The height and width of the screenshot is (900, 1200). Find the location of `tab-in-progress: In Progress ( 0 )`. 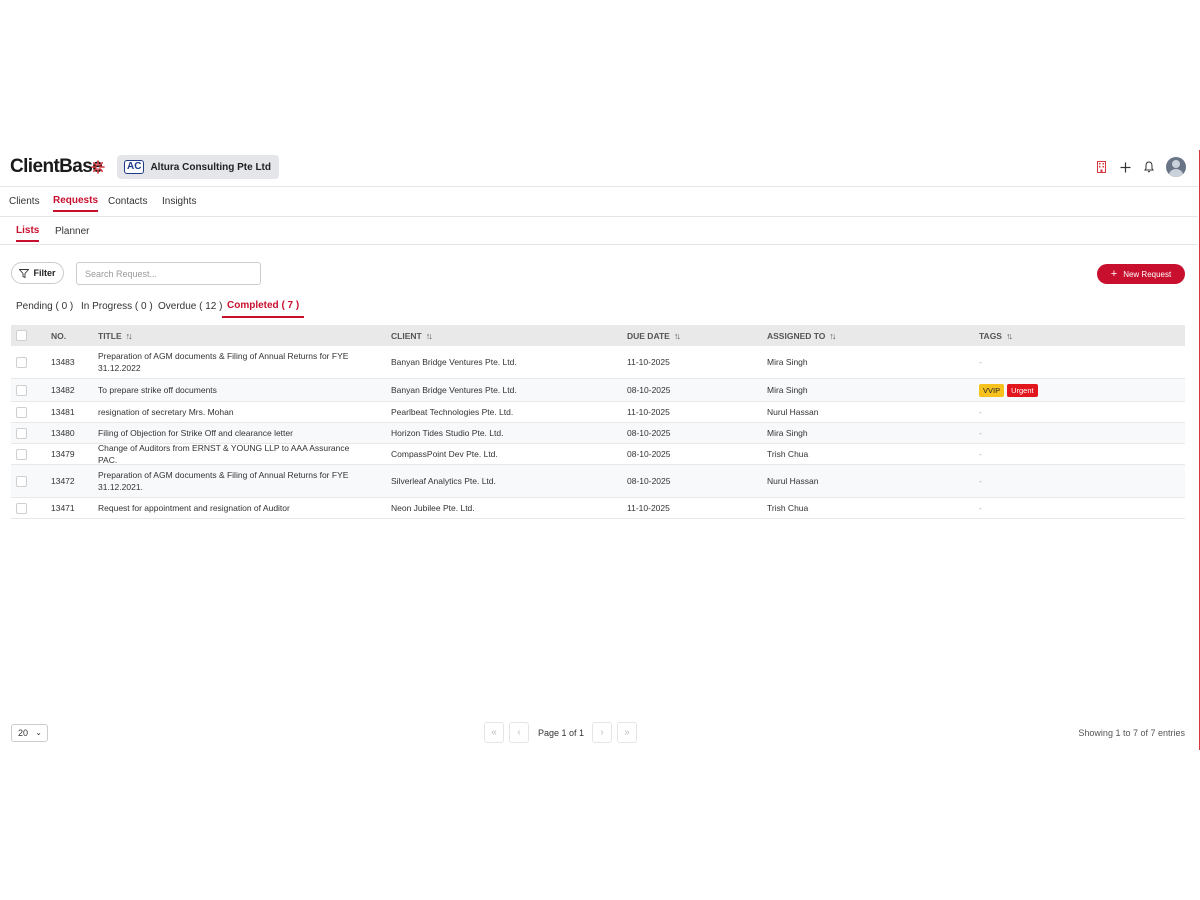

tab-in-progress: In Progress ( 0 ) is located at coordinates (117, 306).